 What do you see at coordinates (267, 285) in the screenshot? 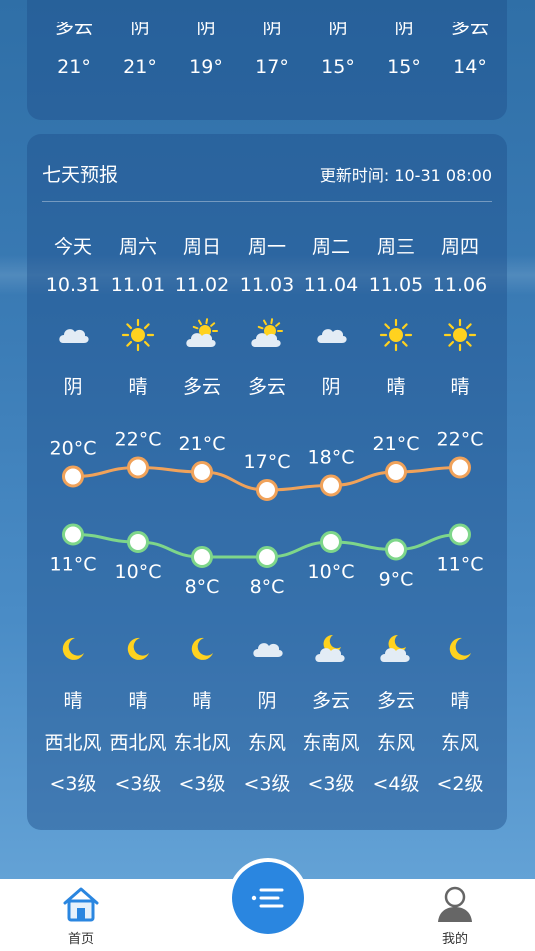
I see `forecast-date: 11.03` at bounding box center [267, 285].